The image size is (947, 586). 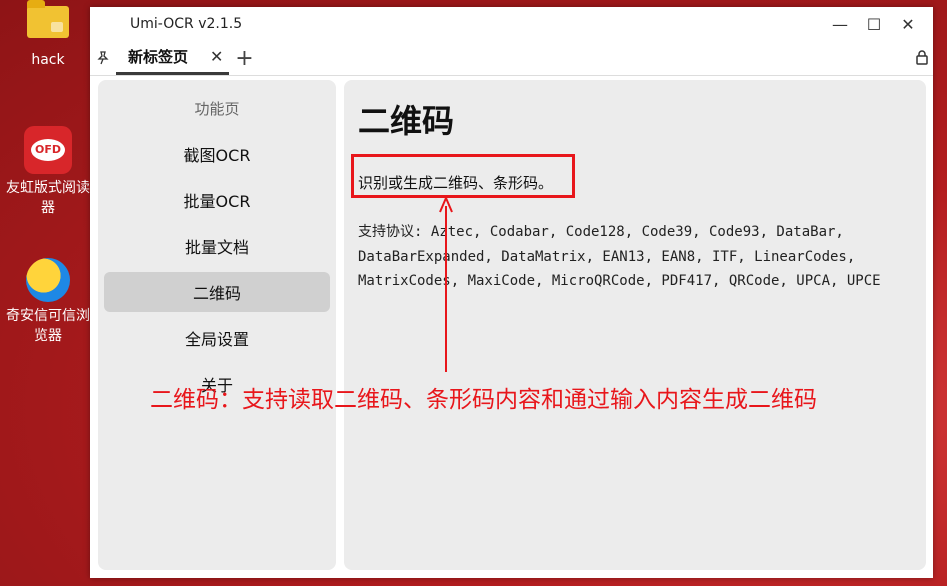 I want to click on annotation-text: 二维码：支持读取二维码、条形码内容和通过输入内容生成二维码, so click(x=483, y=400).